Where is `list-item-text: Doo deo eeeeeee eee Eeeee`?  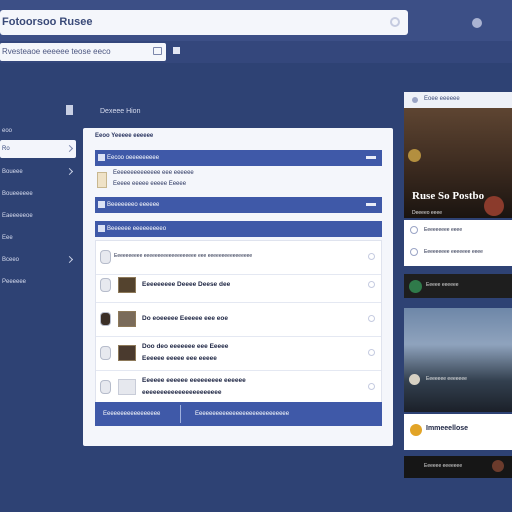
list-item-text: Doo deo eeeeeee eee Eeeee is located at coordinates (185, 346).